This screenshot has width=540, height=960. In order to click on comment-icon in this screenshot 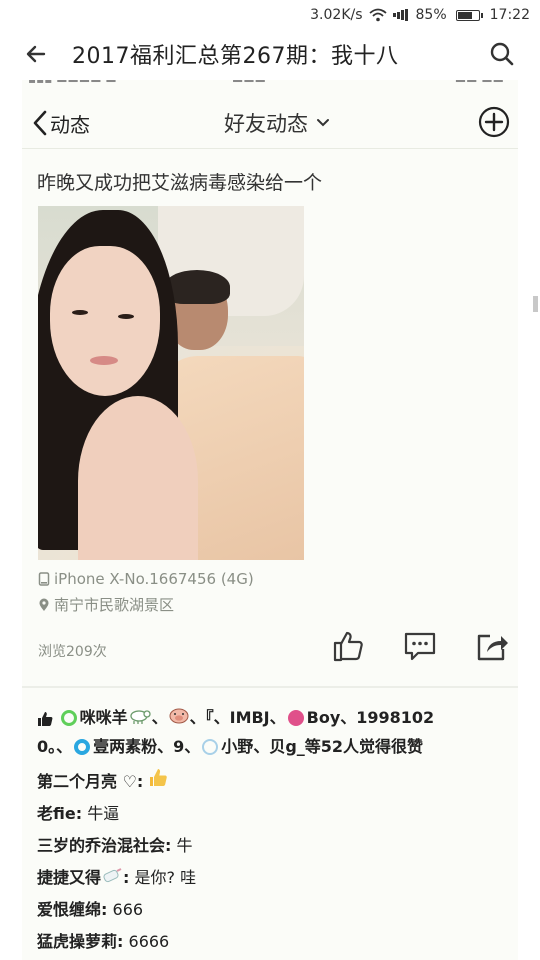, I will do `click(420, 646)`.